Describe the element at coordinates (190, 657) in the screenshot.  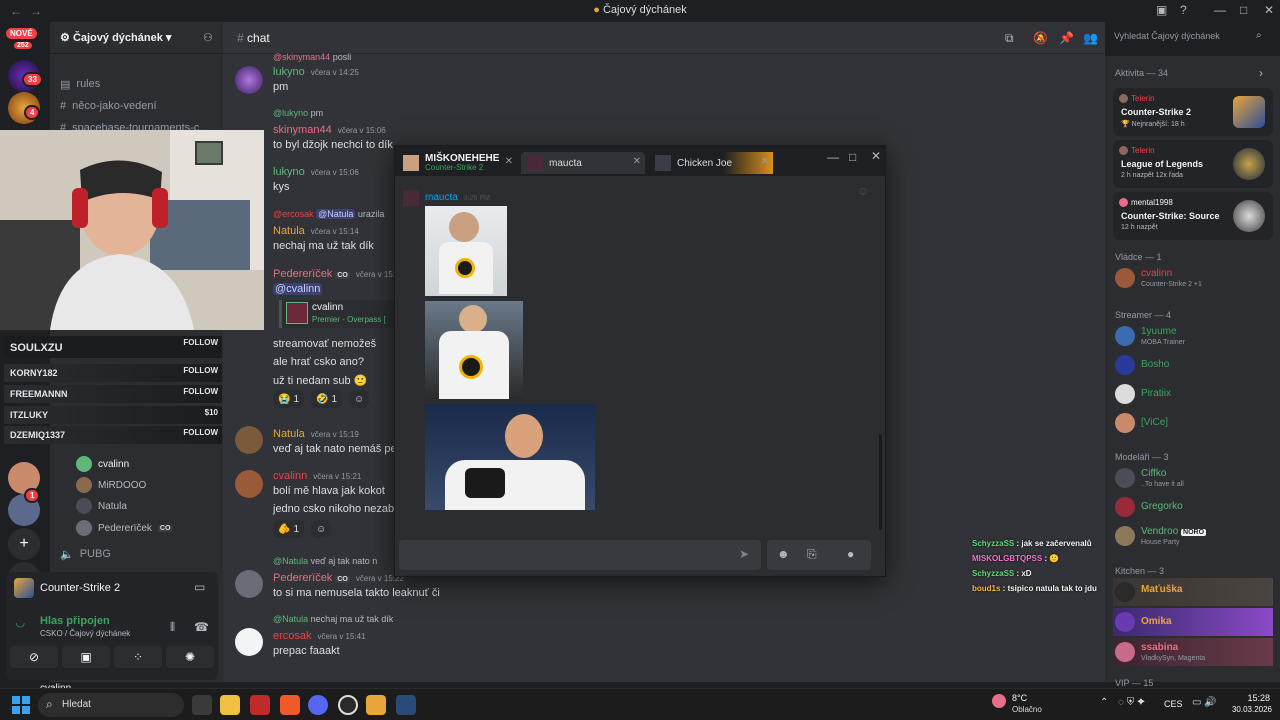
I see `soundboard-button: ✺` at that location.